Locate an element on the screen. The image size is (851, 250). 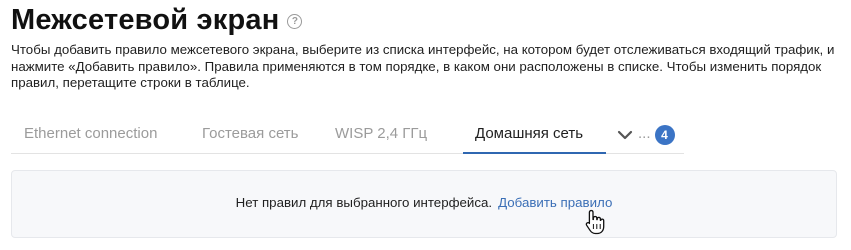
more-tabs-toggle: ... 4 is located at coordinates (645, 134).